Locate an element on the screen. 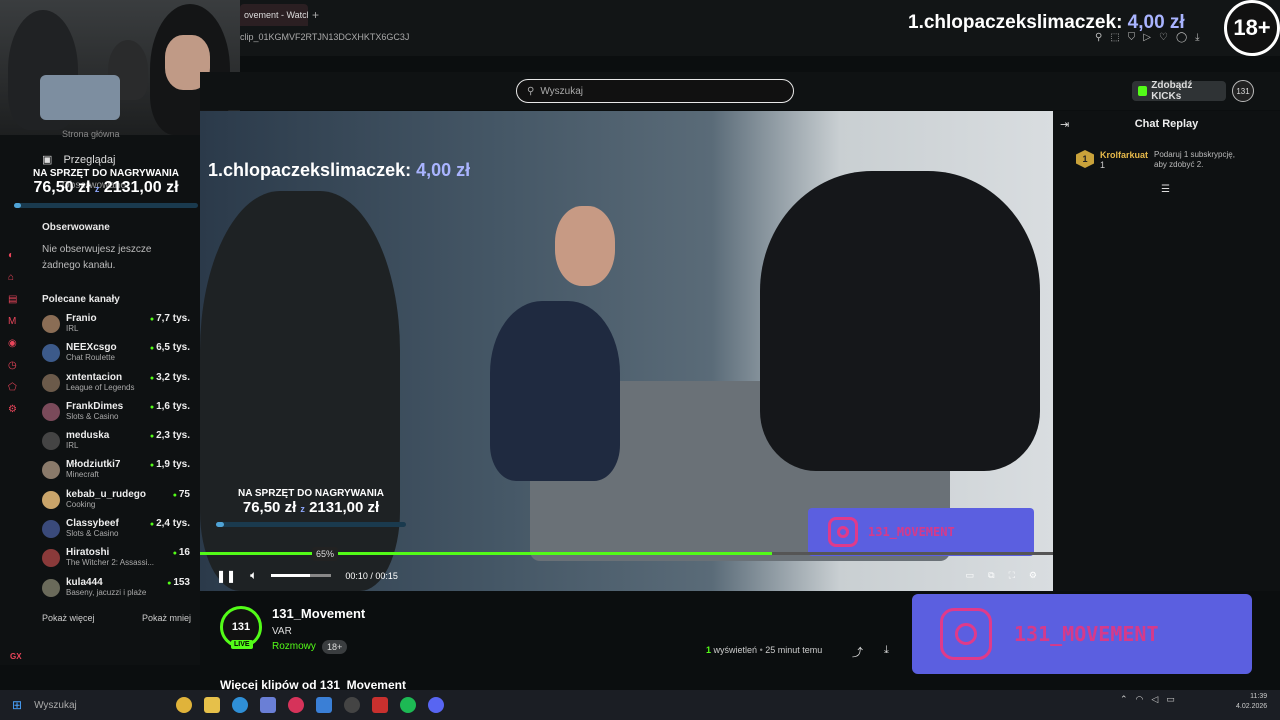 The height and width of the screenshot is (720, 1280). chat-collapse-icon: ⇥ is located at coordinates (1064, 124).